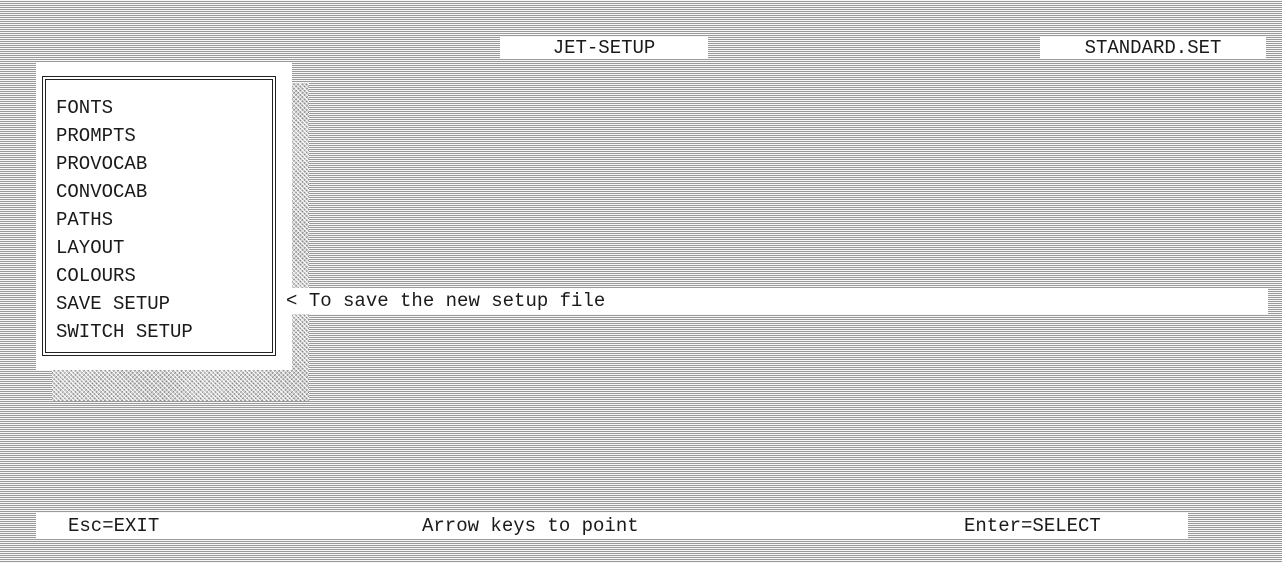 This screenshot has width=1282, height=563. What do you see at coordinates (773, 301) in the screenshot?
I see `menu-item-description: < To save the new setup file` at bounding box center [773, 301].